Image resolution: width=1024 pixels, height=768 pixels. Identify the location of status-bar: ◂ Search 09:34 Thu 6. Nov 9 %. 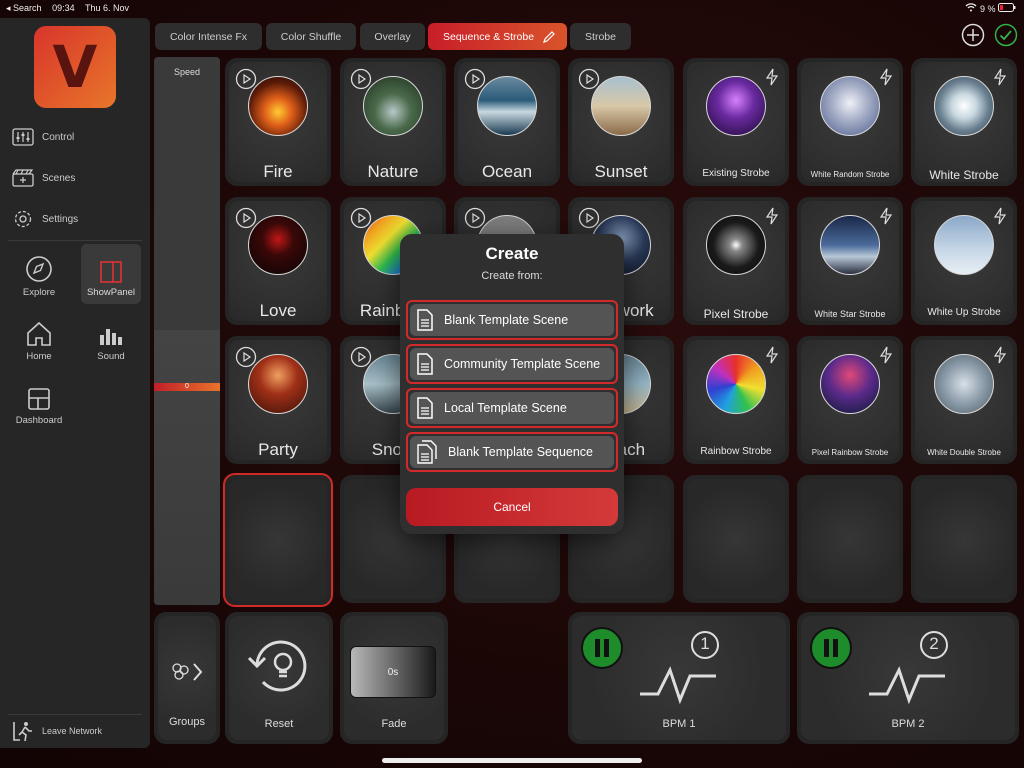
(512, 9).